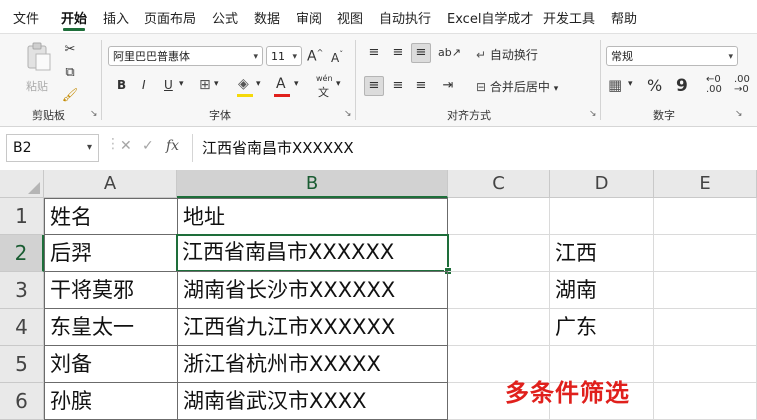  What do you see at coordinates (267, 16) in the screenshot?
I see `tab-data: 数据` at bounding box center [267, 16].